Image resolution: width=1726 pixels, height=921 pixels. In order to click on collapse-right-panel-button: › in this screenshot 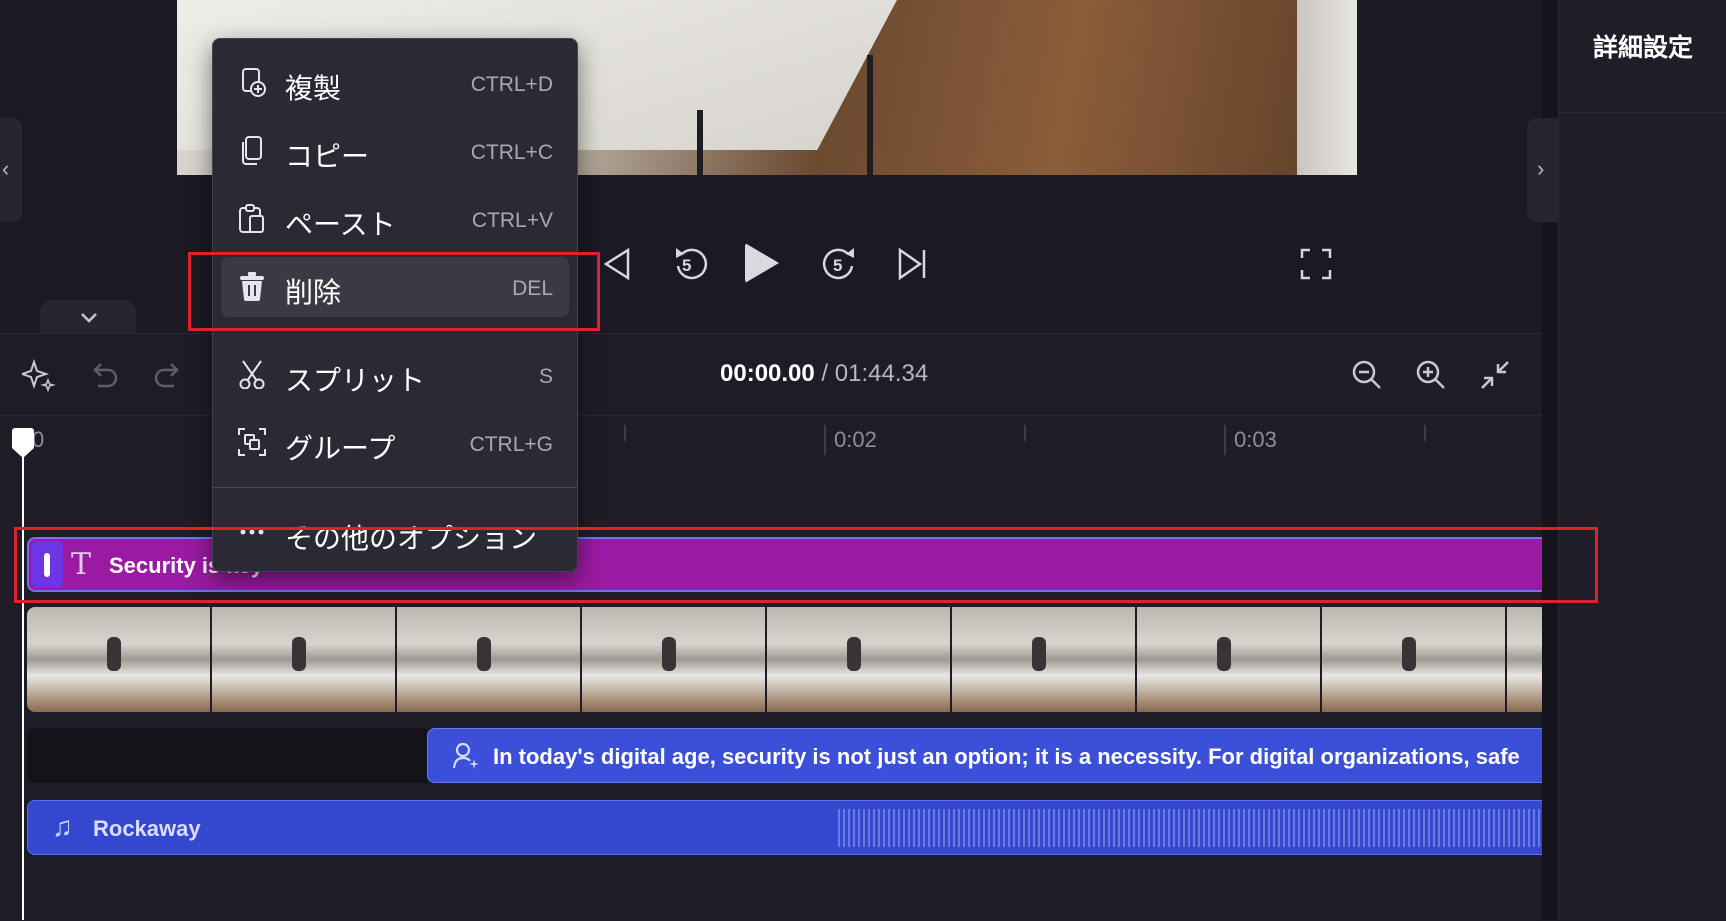, I will do `click(1544, 170)`.